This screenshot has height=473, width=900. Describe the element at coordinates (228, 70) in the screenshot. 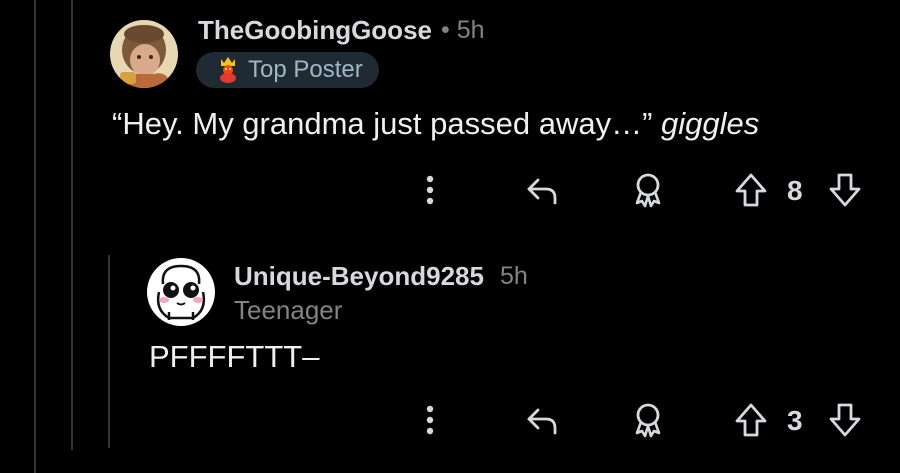

I see `crown-mascot-icon` at that location.